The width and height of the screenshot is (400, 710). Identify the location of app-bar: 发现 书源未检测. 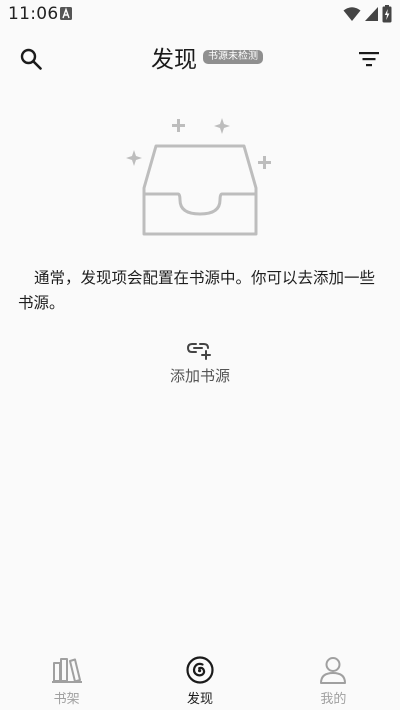
(200, 58).